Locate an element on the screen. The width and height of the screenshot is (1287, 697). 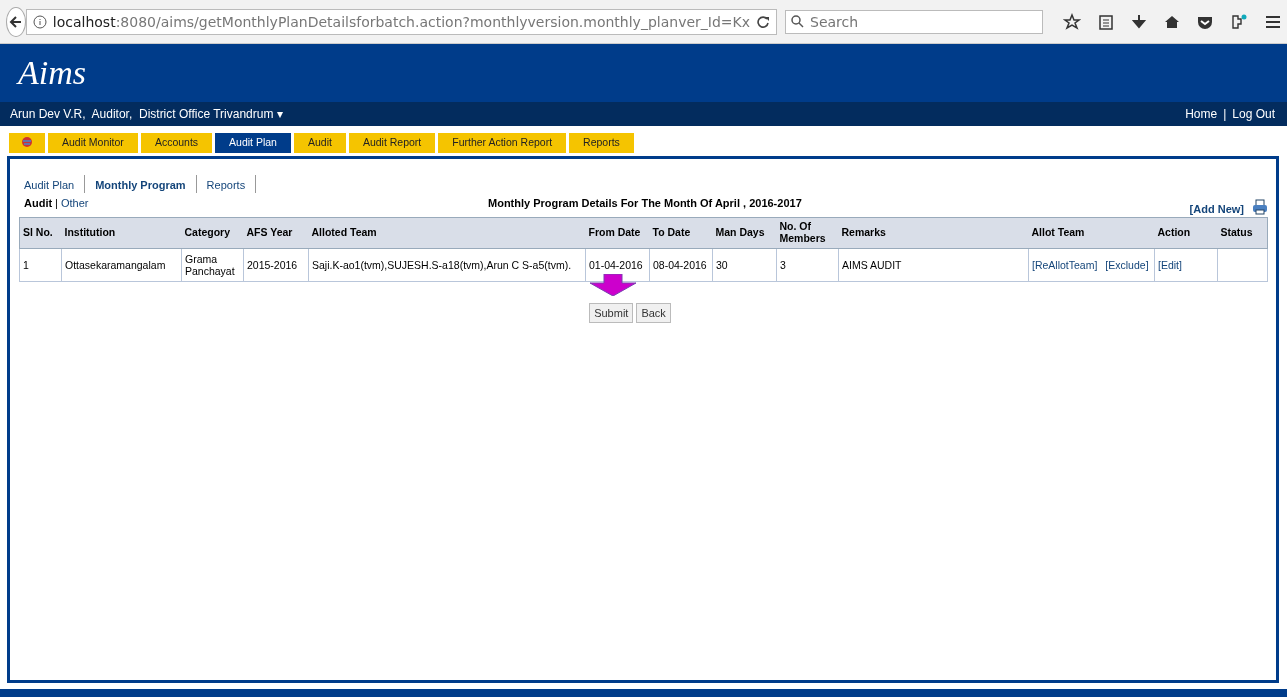
column-header: Institution is located at coordinates (121, 233).